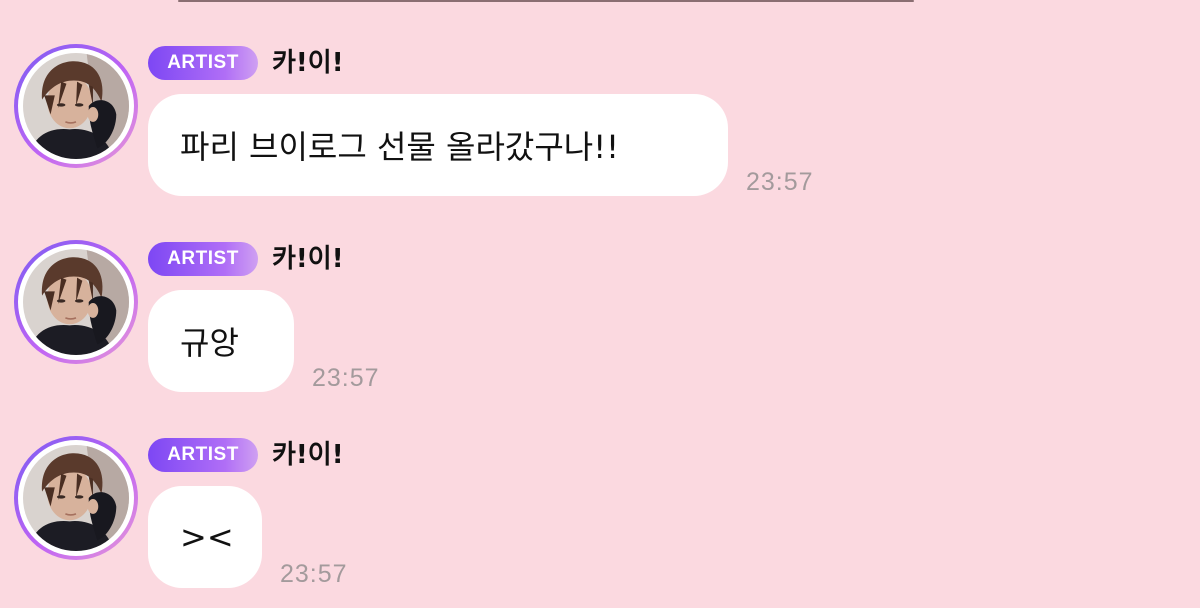 Image resolution: width=1200 pixels, height=608 pixels. I want to click on message-bubble: 파리 브이로그 선물 올라갔구나!!, so click(438, 145).